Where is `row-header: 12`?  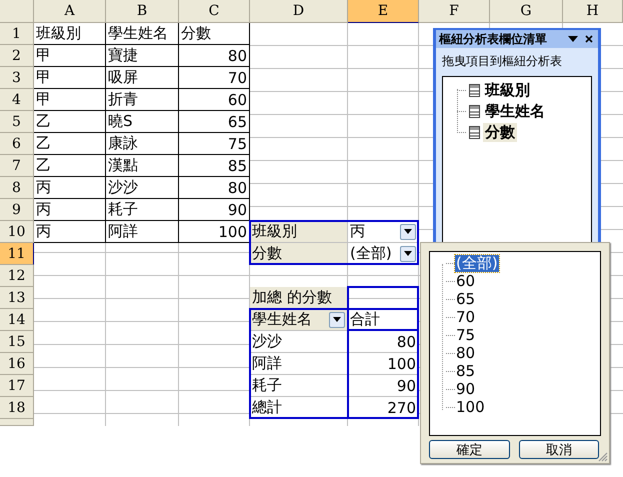 row-header: 12 is located at coordinates (17, 276).